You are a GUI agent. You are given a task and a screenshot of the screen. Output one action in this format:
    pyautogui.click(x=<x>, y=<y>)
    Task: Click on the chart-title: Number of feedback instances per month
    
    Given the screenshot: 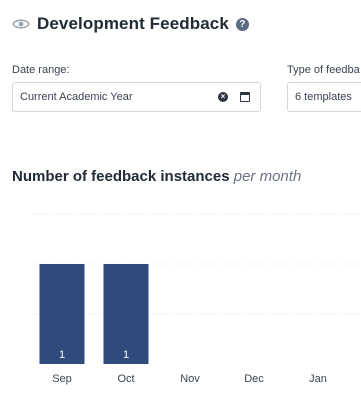 What is the action you would take?
    pyautogui.click(x=156, y=176)
    